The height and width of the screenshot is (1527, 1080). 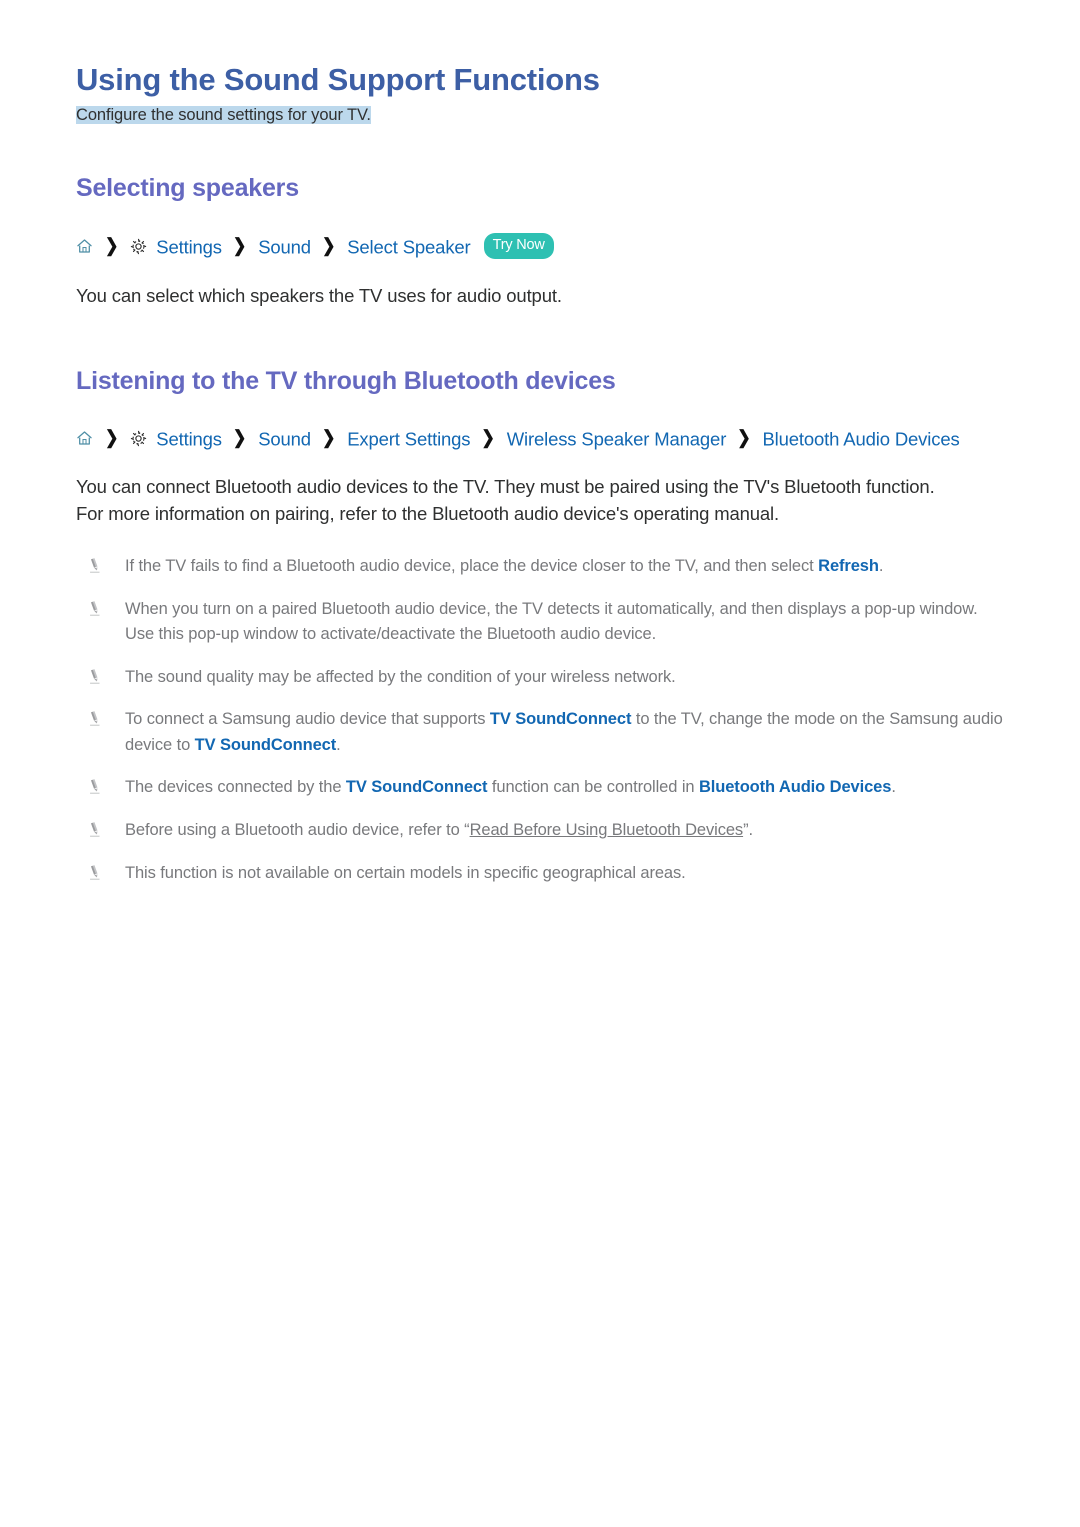 I want to click on note-text: The devices connected by the, so click(x=235, y=787).